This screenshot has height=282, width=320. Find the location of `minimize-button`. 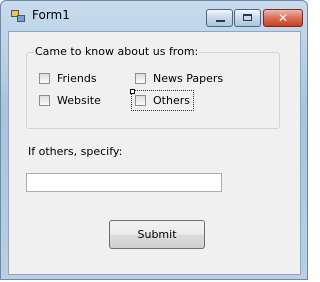

minimize-button is located at coordinates (219, 18).